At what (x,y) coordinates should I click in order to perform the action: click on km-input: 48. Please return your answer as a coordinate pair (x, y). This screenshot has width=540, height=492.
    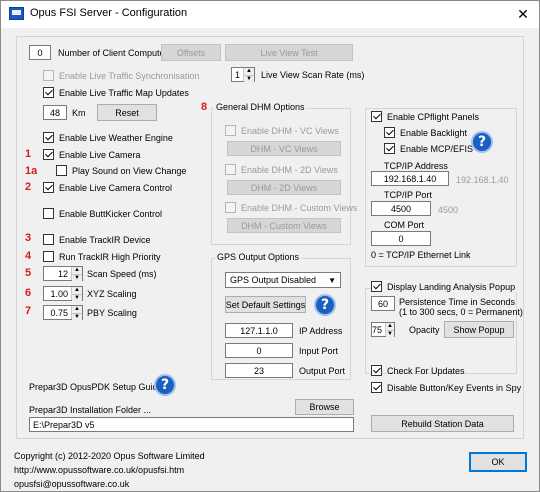
    Looking at the image, I should click on (55, 112).